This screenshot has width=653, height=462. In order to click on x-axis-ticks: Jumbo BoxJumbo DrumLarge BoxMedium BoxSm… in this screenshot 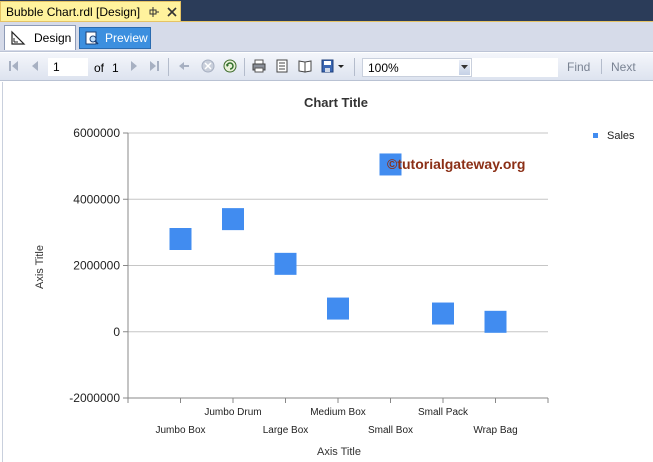, I will do `click(338, 417)`.